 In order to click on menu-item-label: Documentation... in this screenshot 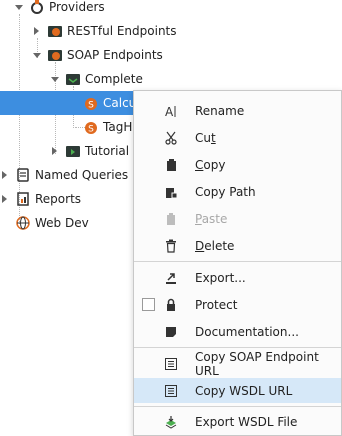, I will do `click(247, 331)`.